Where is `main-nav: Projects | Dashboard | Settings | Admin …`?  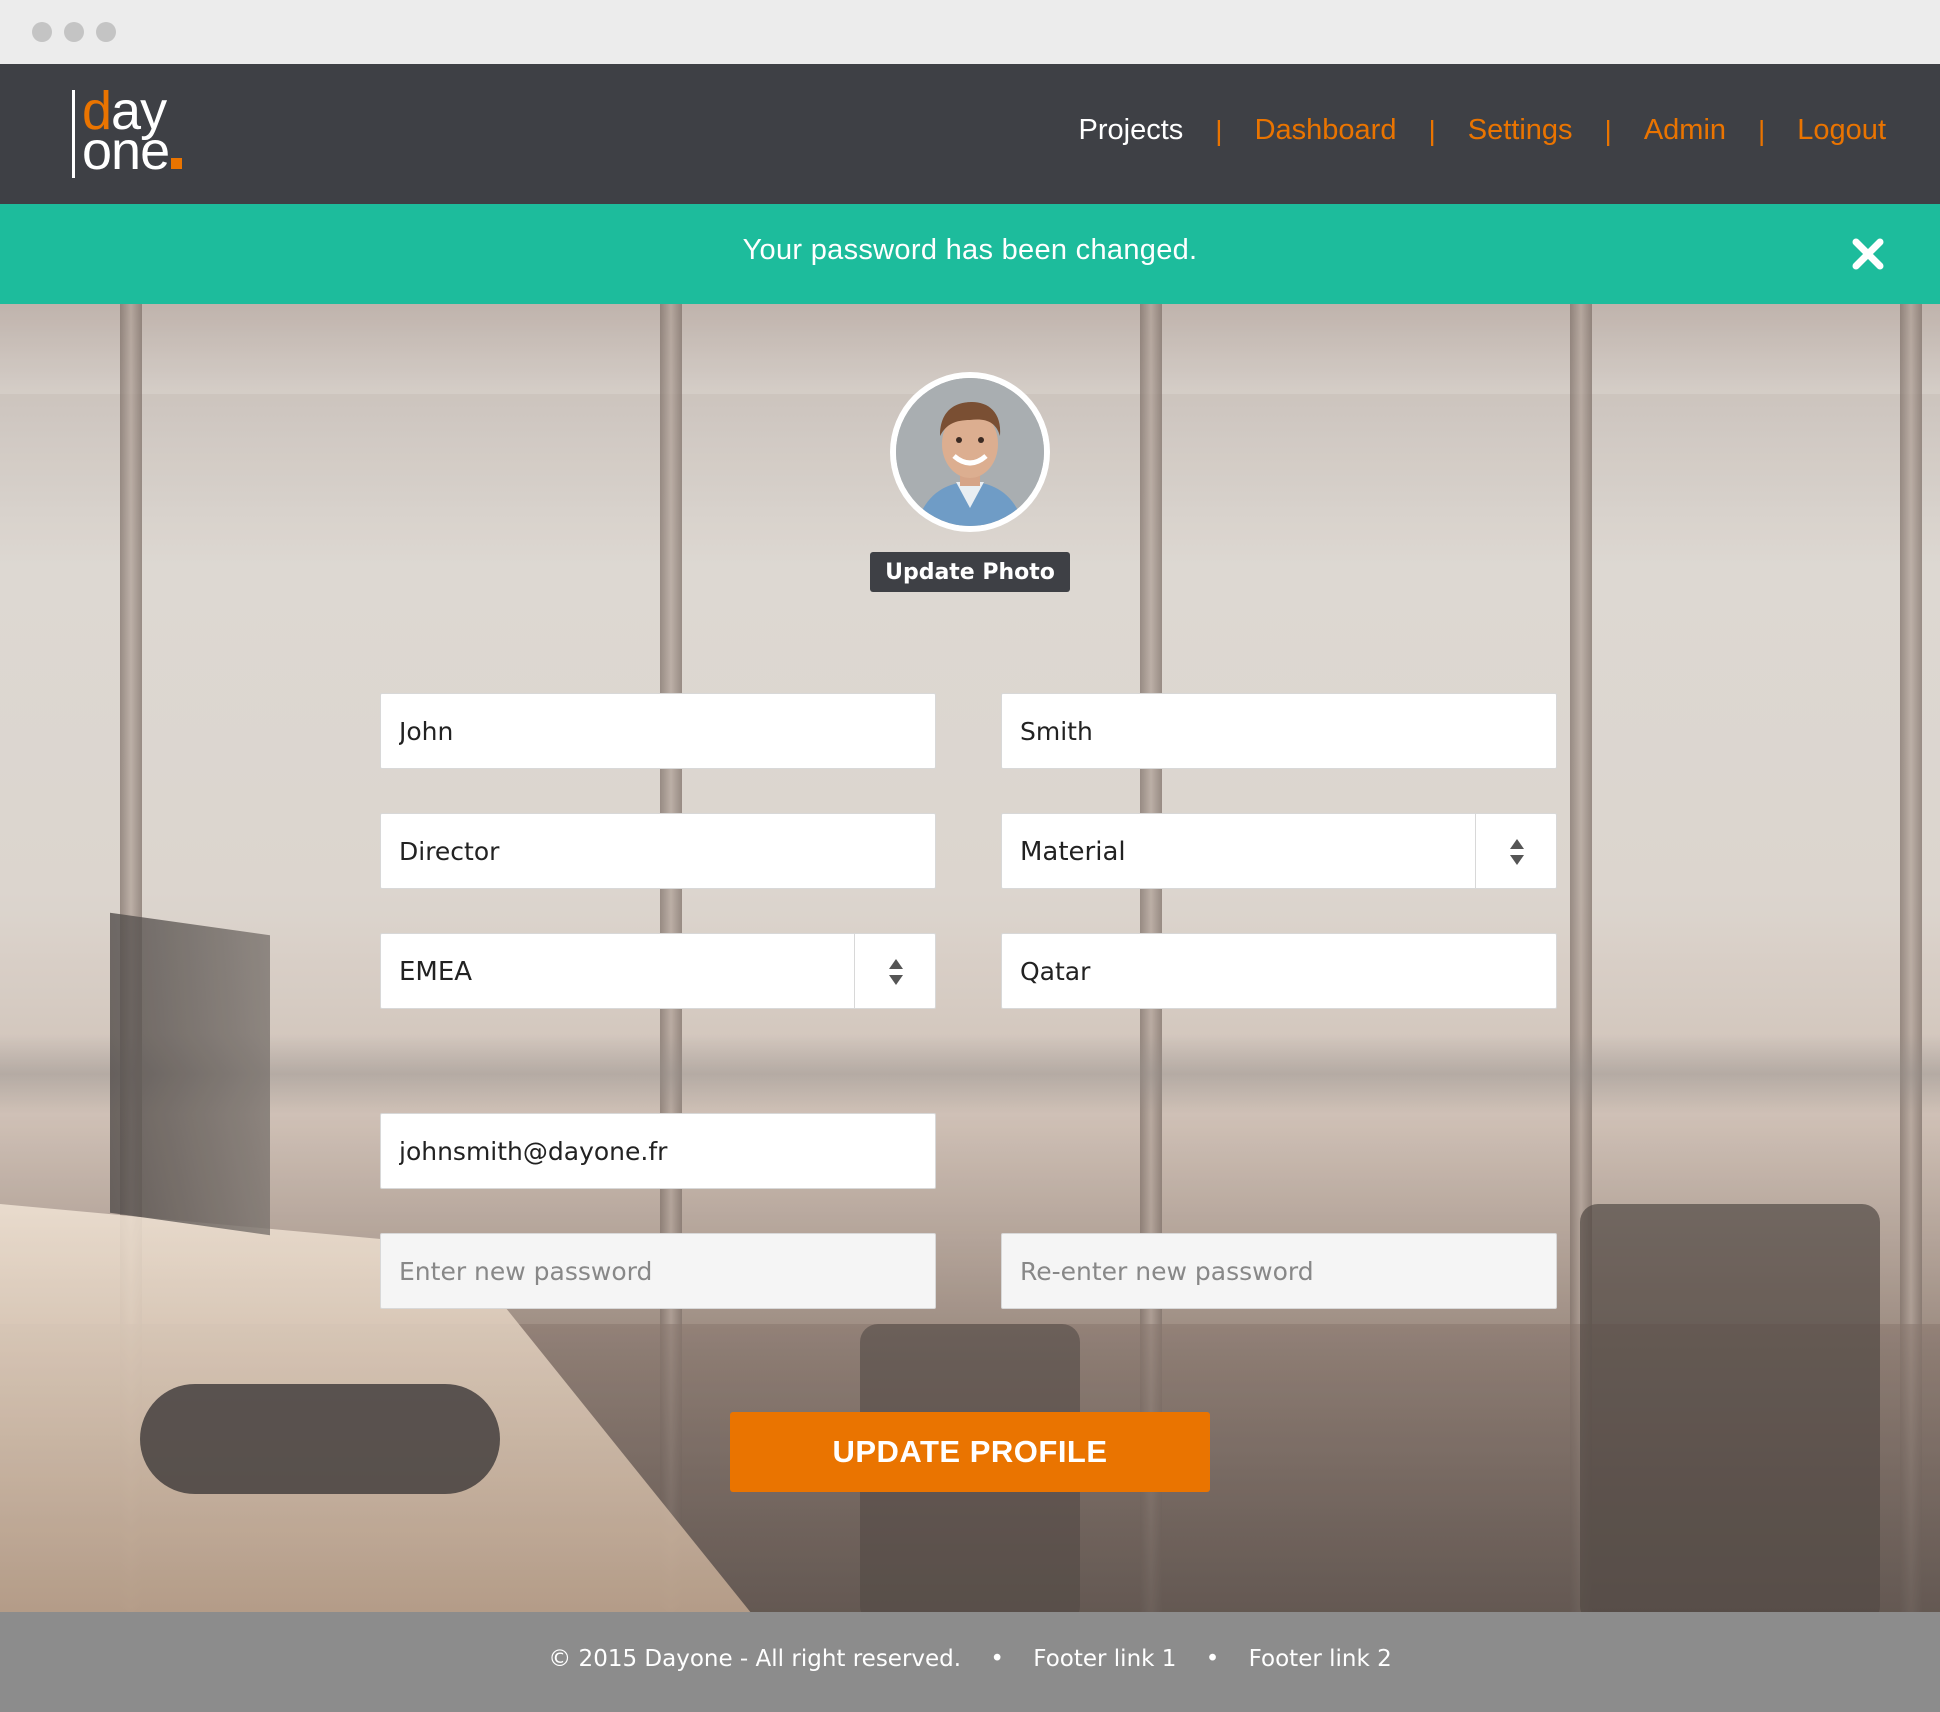
main-nav: Projects | Dashboard | Settings | Admin … is located at coordinates (1482, 130).